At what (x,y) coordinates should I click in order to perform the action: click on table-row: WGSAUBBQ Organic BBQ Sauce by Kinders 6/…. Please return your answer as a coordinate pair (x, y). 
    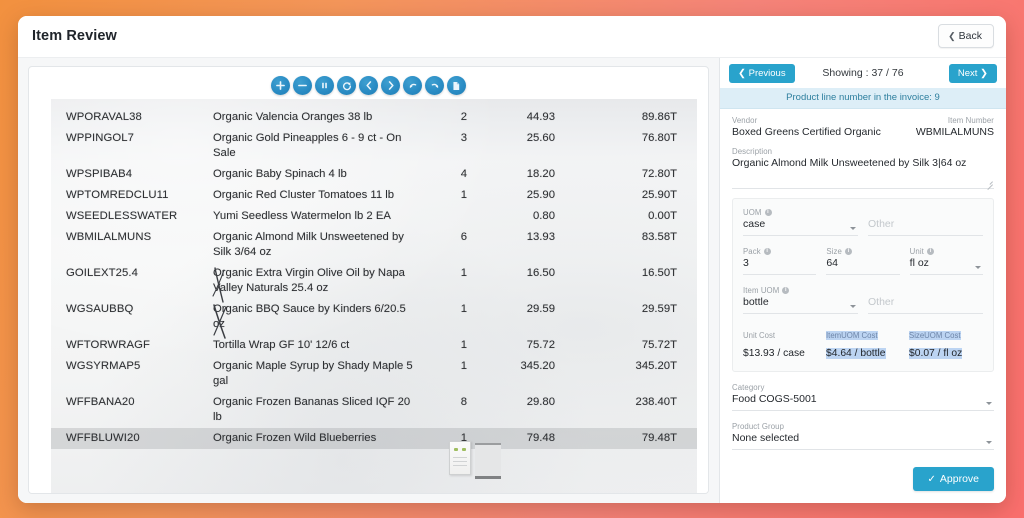
    Looking at the image, I should click on (374, 319).